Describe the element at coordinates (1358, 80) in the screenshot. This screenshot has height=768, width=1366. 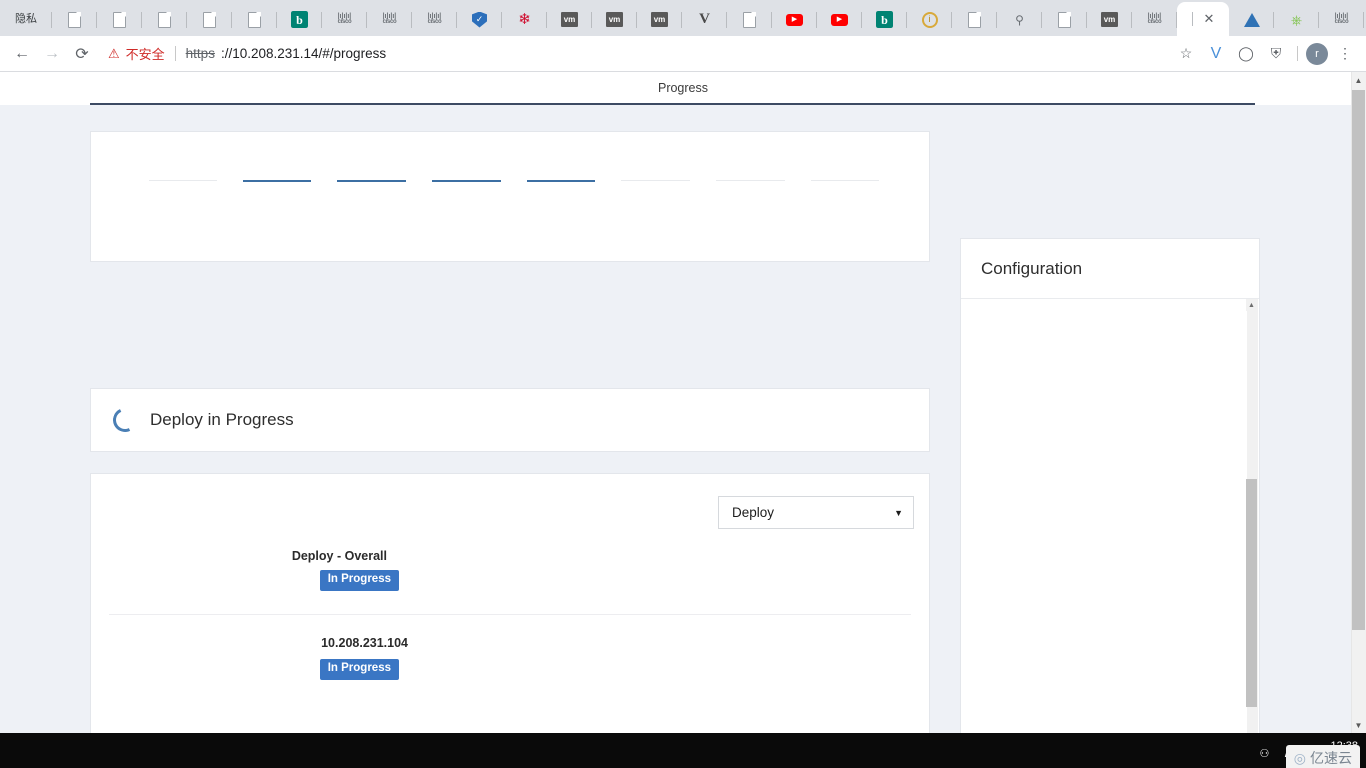
I see `page-scroll-up-icon: ▲` at that location.